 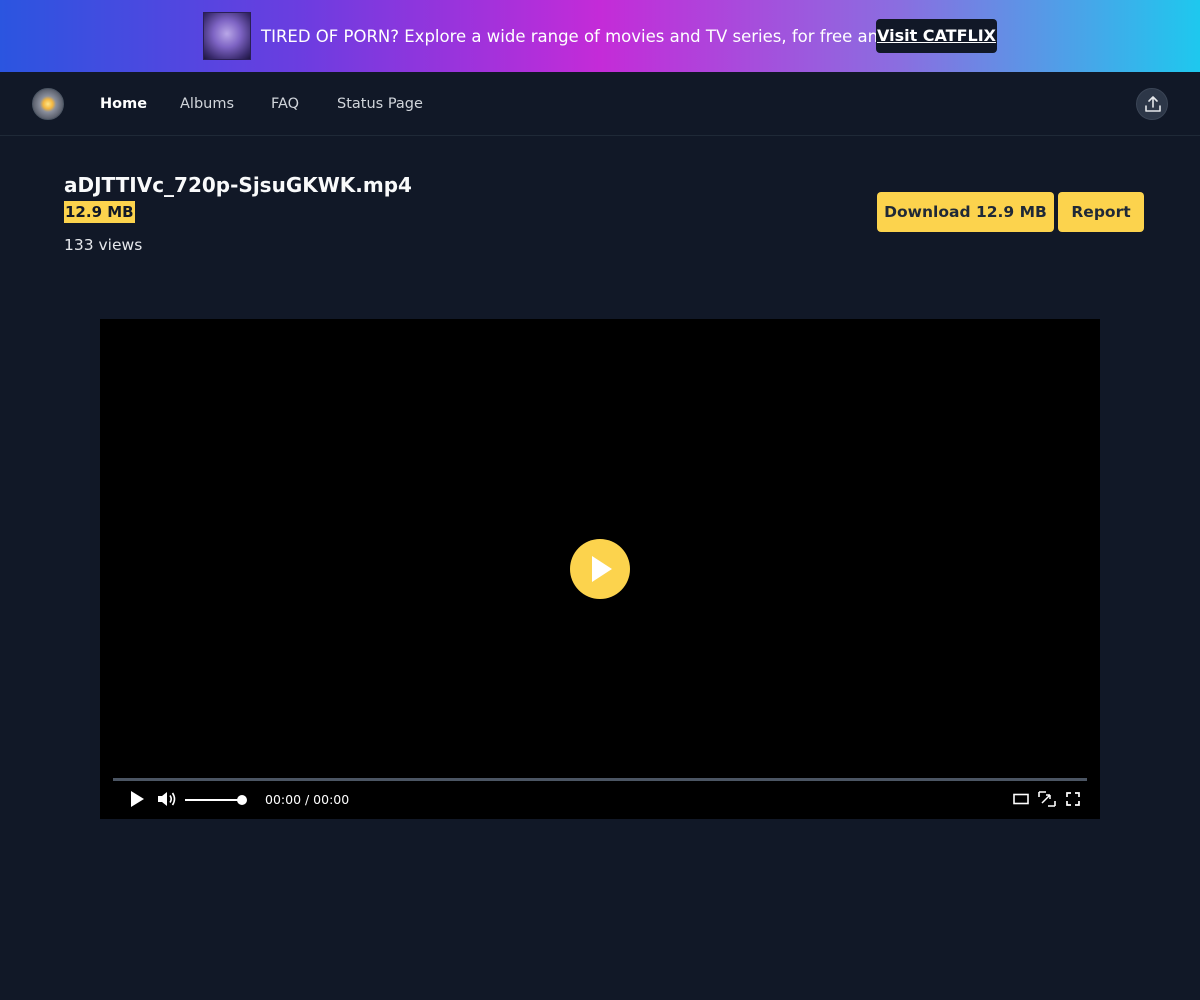 I want to click on file-title: aDJTTIVc_720p-SjsuGKWK.mp4, so click(x=238, y=185).